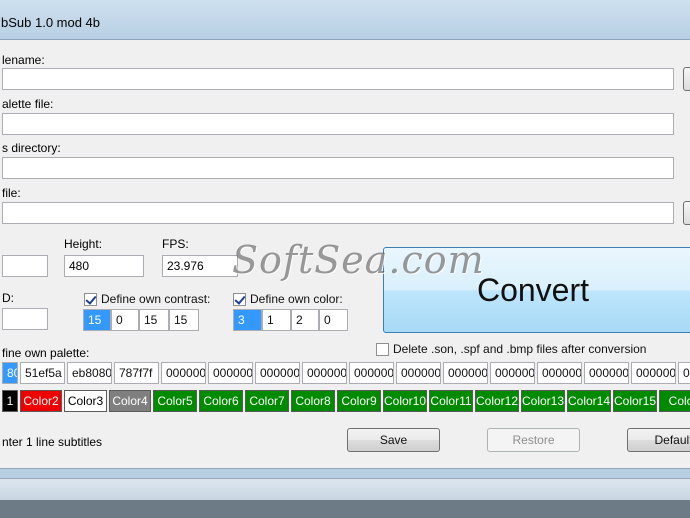 The height and width of the screenshot is (518, 690). Describe the element at coordinates (686, 213) in the screenshot. I see `file-browse-button` at that location.